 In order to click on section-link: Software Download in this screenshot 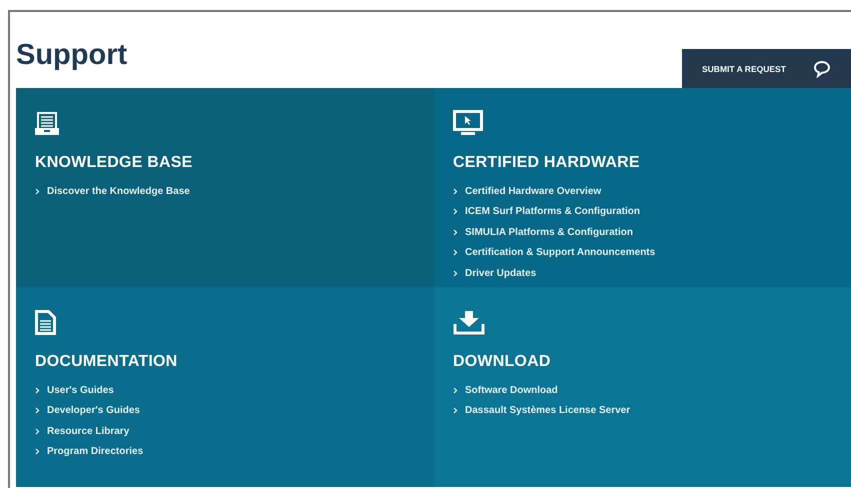, I will do `click(511, 390)`.